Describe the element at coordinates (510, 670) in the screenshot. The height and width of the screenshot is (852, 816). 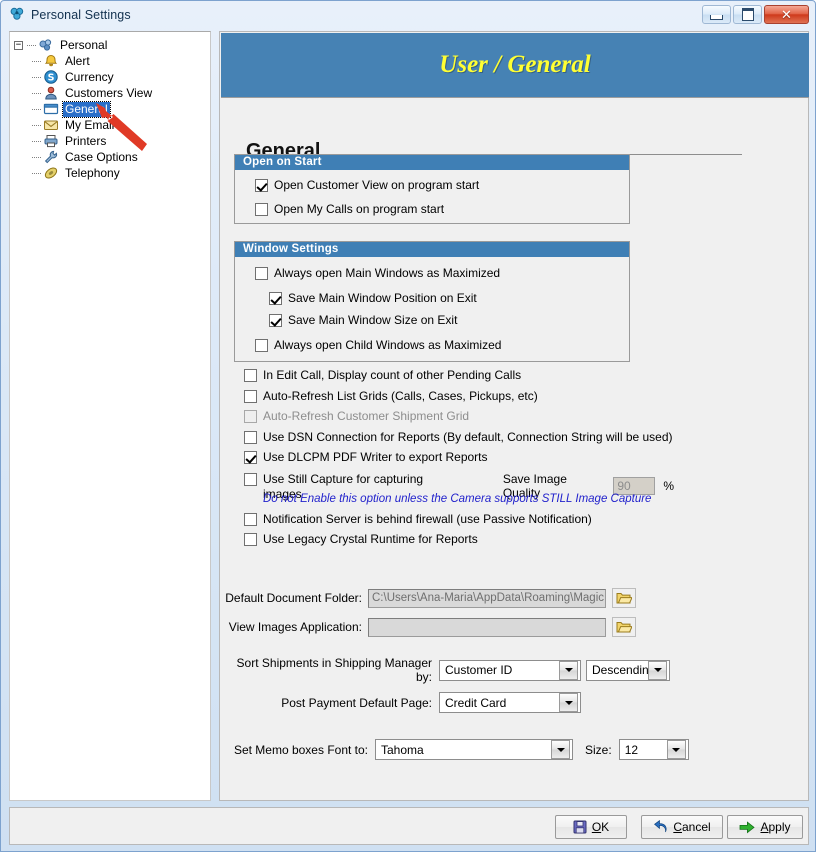
I see `sort-shipments-field-select: Customer ID` at that location.